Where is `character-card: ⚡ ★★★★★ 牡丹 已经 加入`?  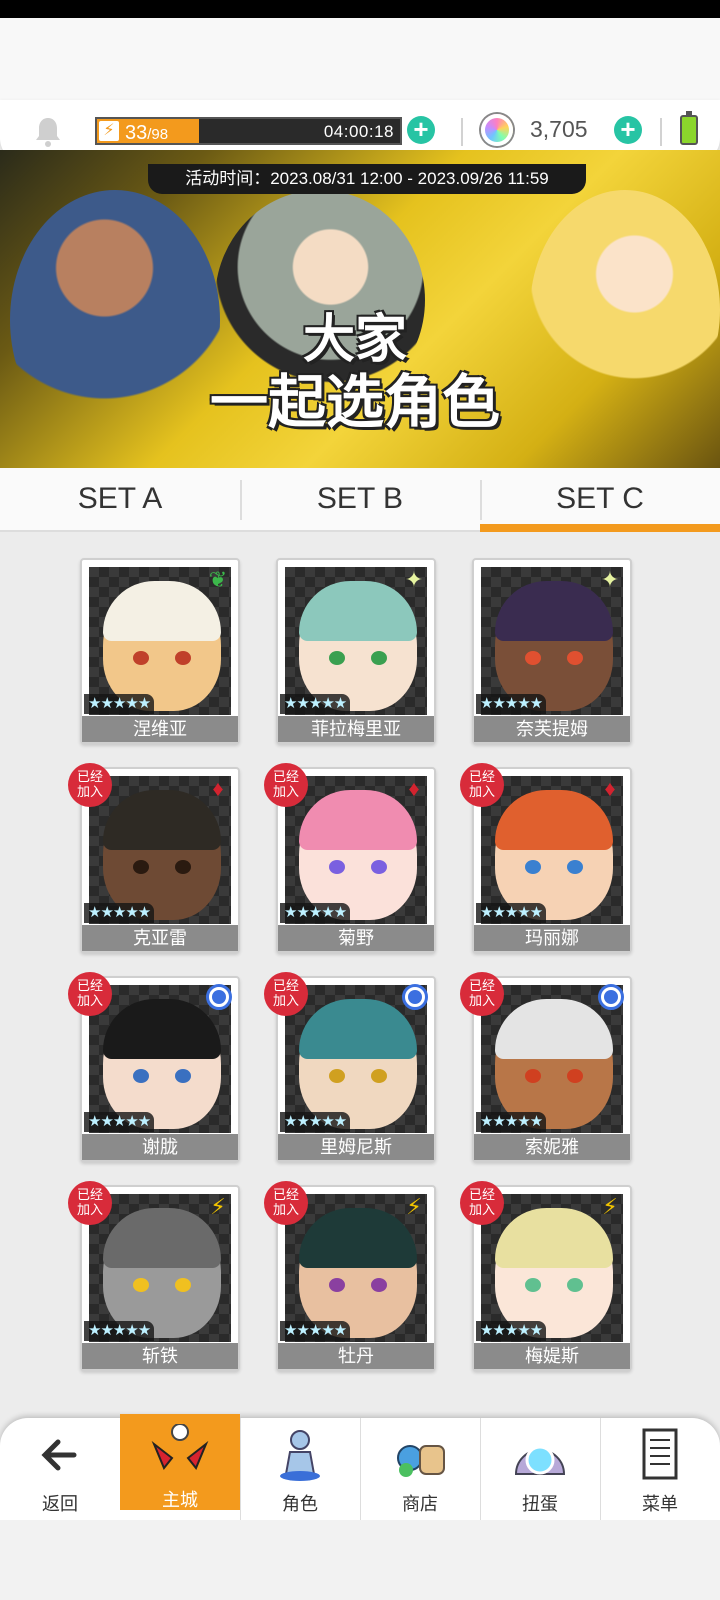 character-card: ⚡ ★★★★★ 牡丹 已经 加入 is located at coordinates (350, 1276).